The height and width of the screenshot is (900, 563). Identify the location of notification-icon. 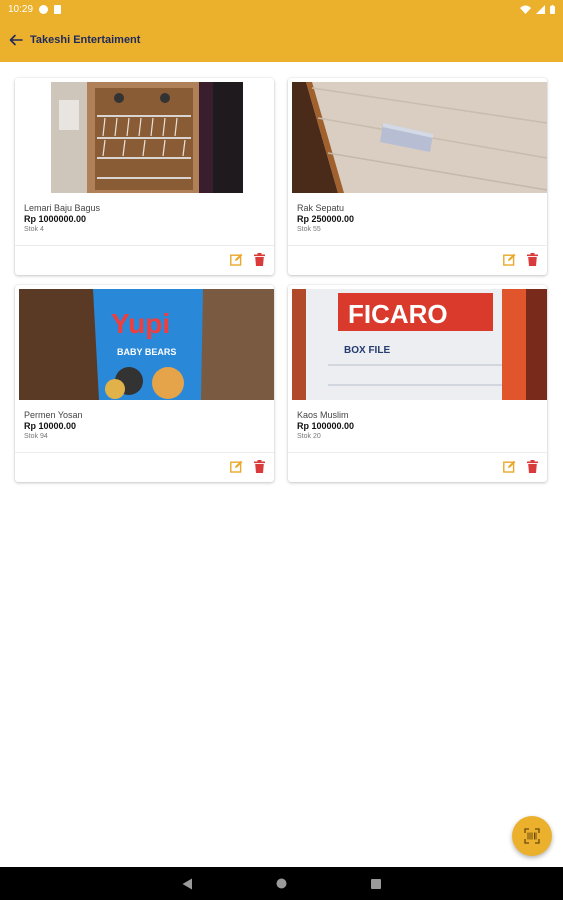
(44, 9).